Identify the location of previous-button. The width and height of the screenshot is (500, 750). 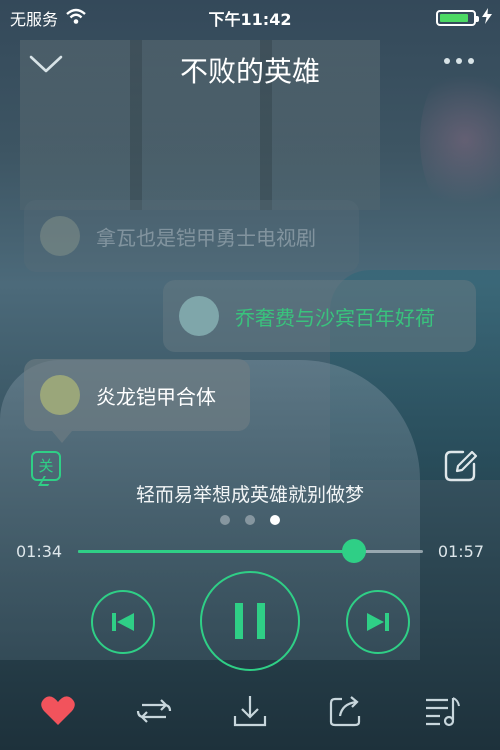
(123, 622).